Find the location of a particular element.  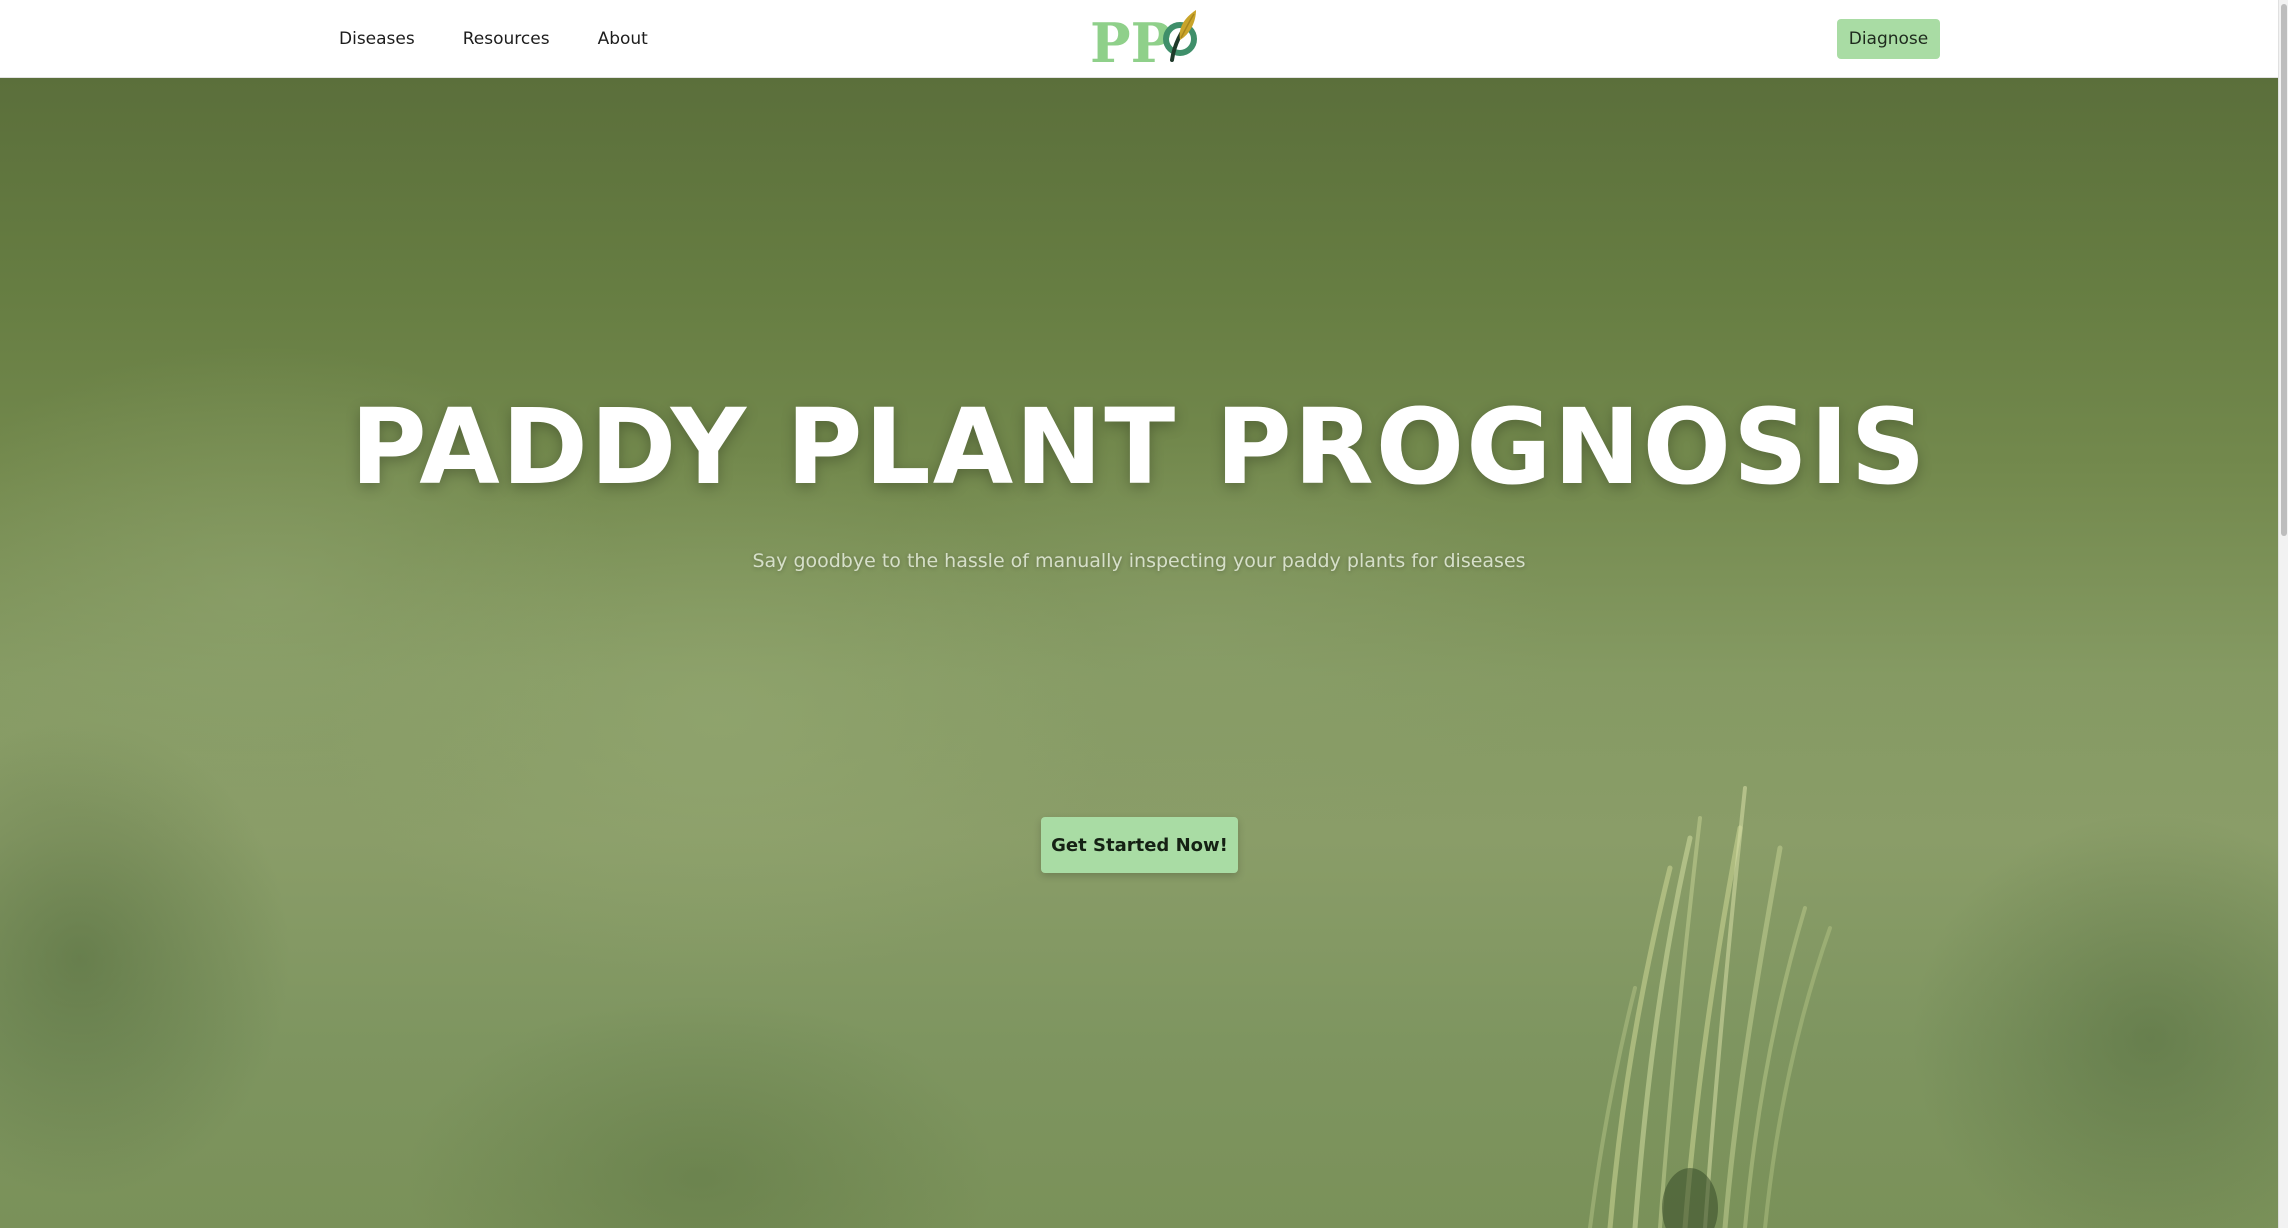

ppp-leaf-logo-icon: PP is located at coordinates (1148, 40).